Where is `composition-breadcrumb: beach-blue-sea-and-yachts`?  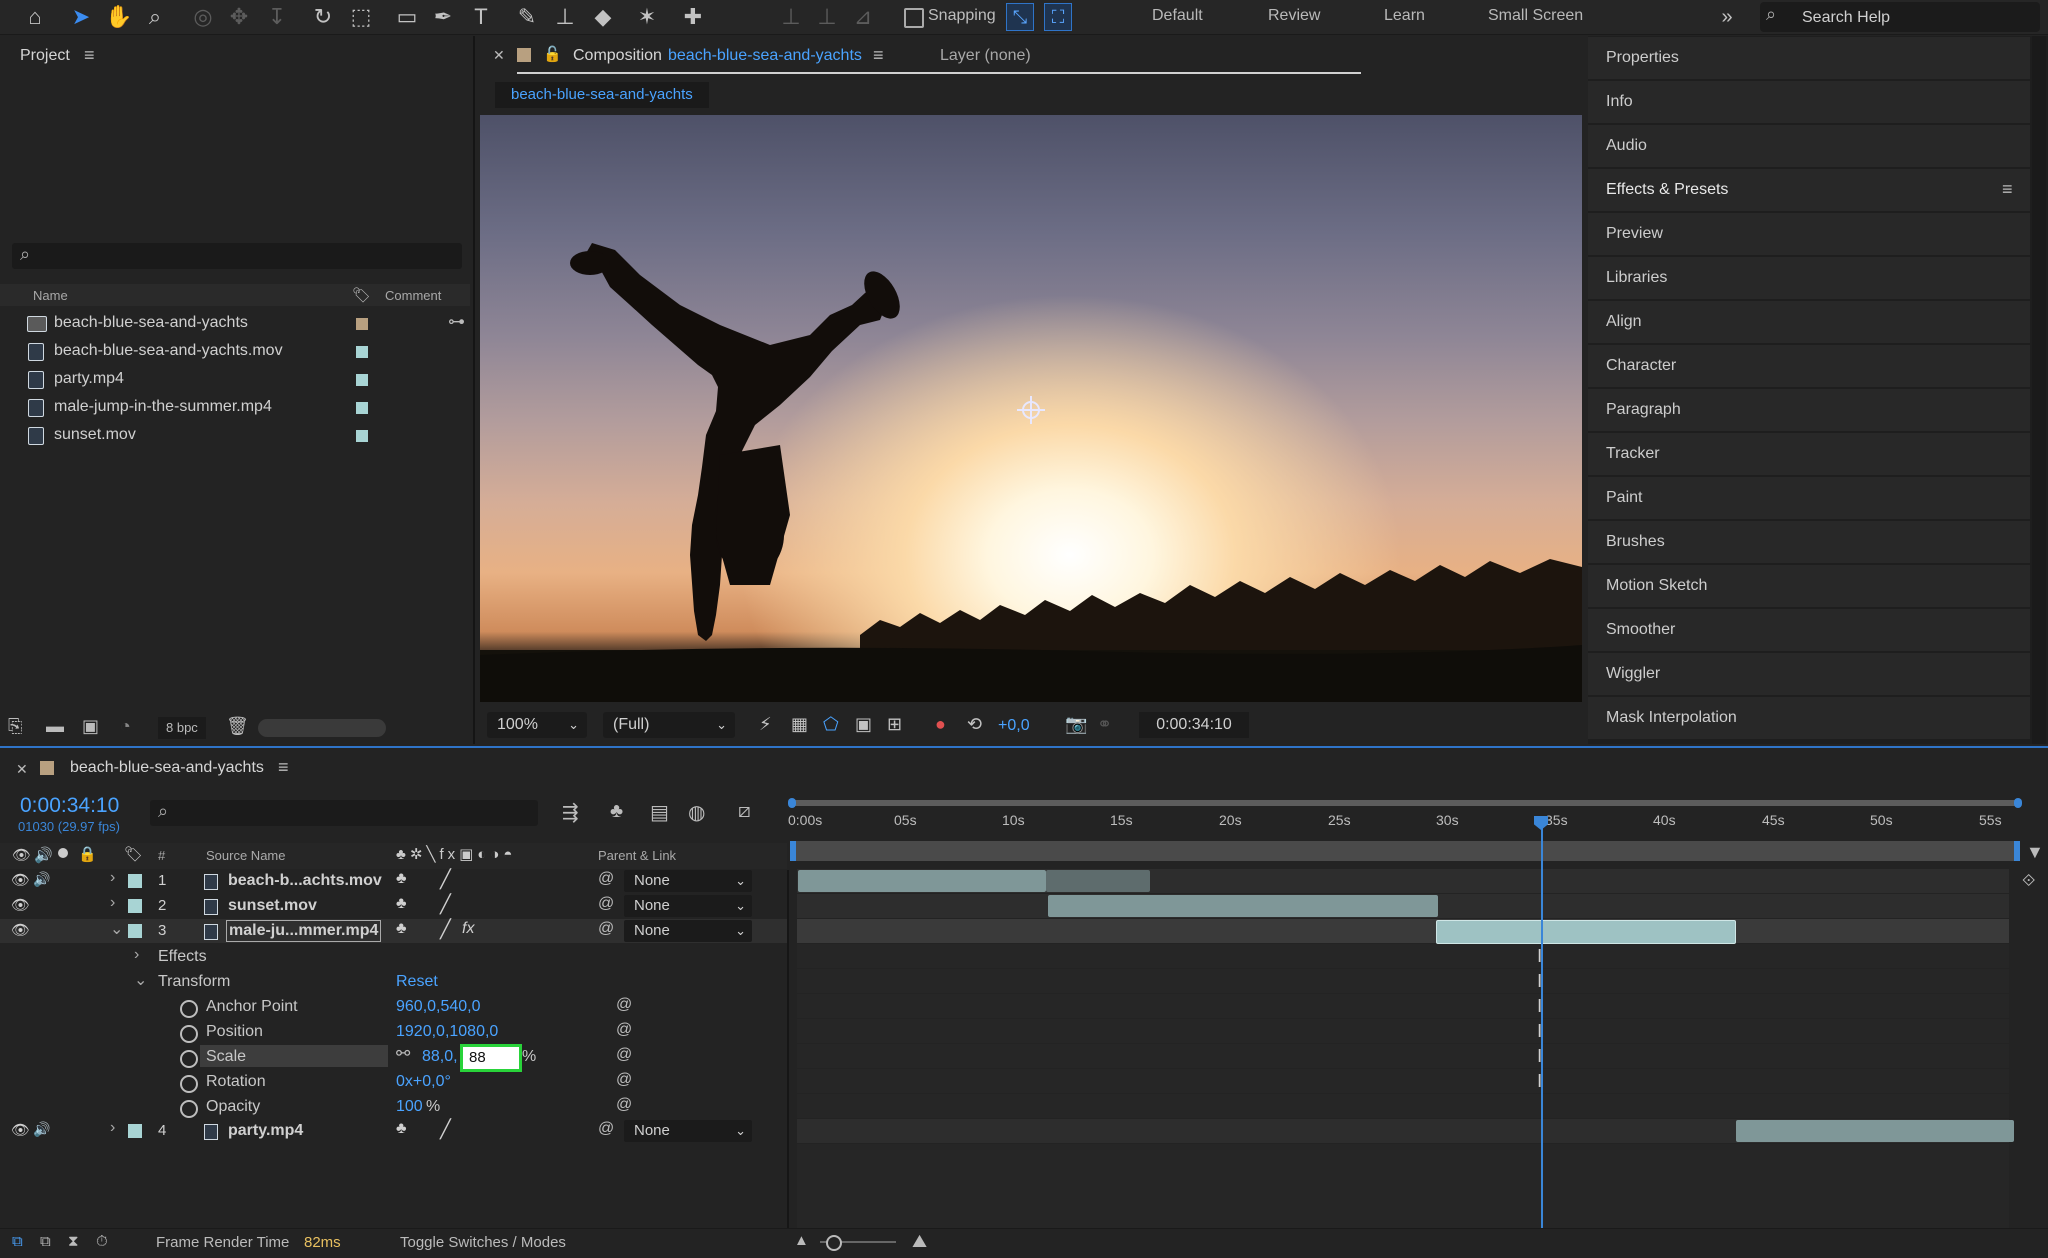 composition-breadcrumb: beach-blue-sea-and-yachts is located at coordinates (602, 95).